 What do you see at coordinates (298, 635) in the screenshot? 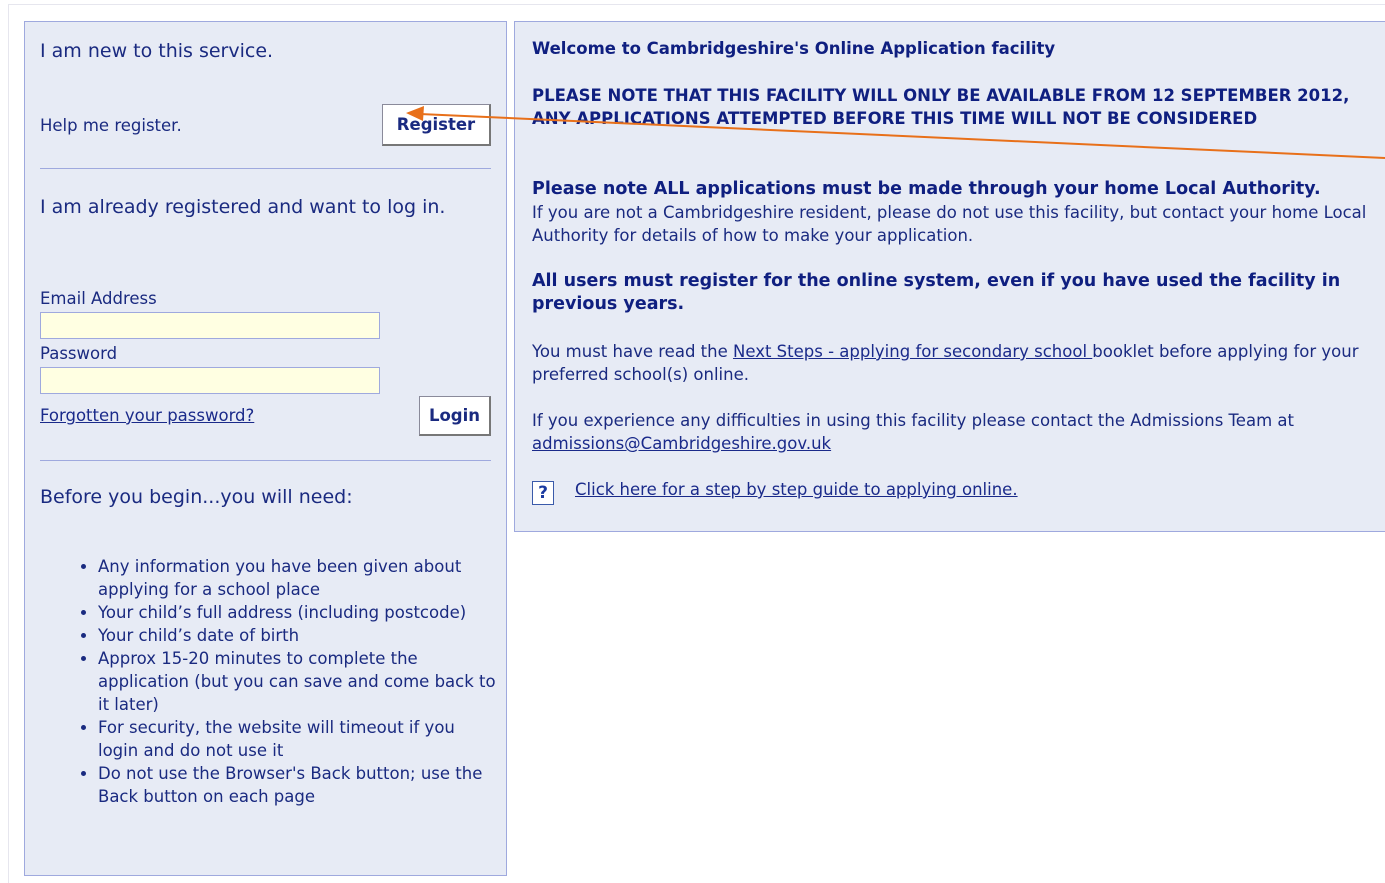
I see `list-item: Your child’s date of birth` at bounding box center [298, 635].